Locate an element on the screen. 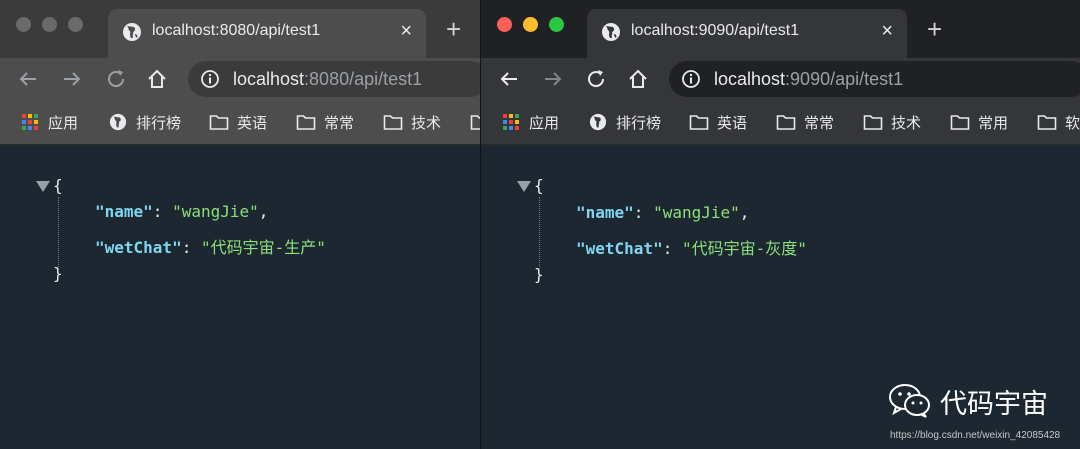  address-bar: localhost:9090/api/test1 is located at coordinates (874, 79).